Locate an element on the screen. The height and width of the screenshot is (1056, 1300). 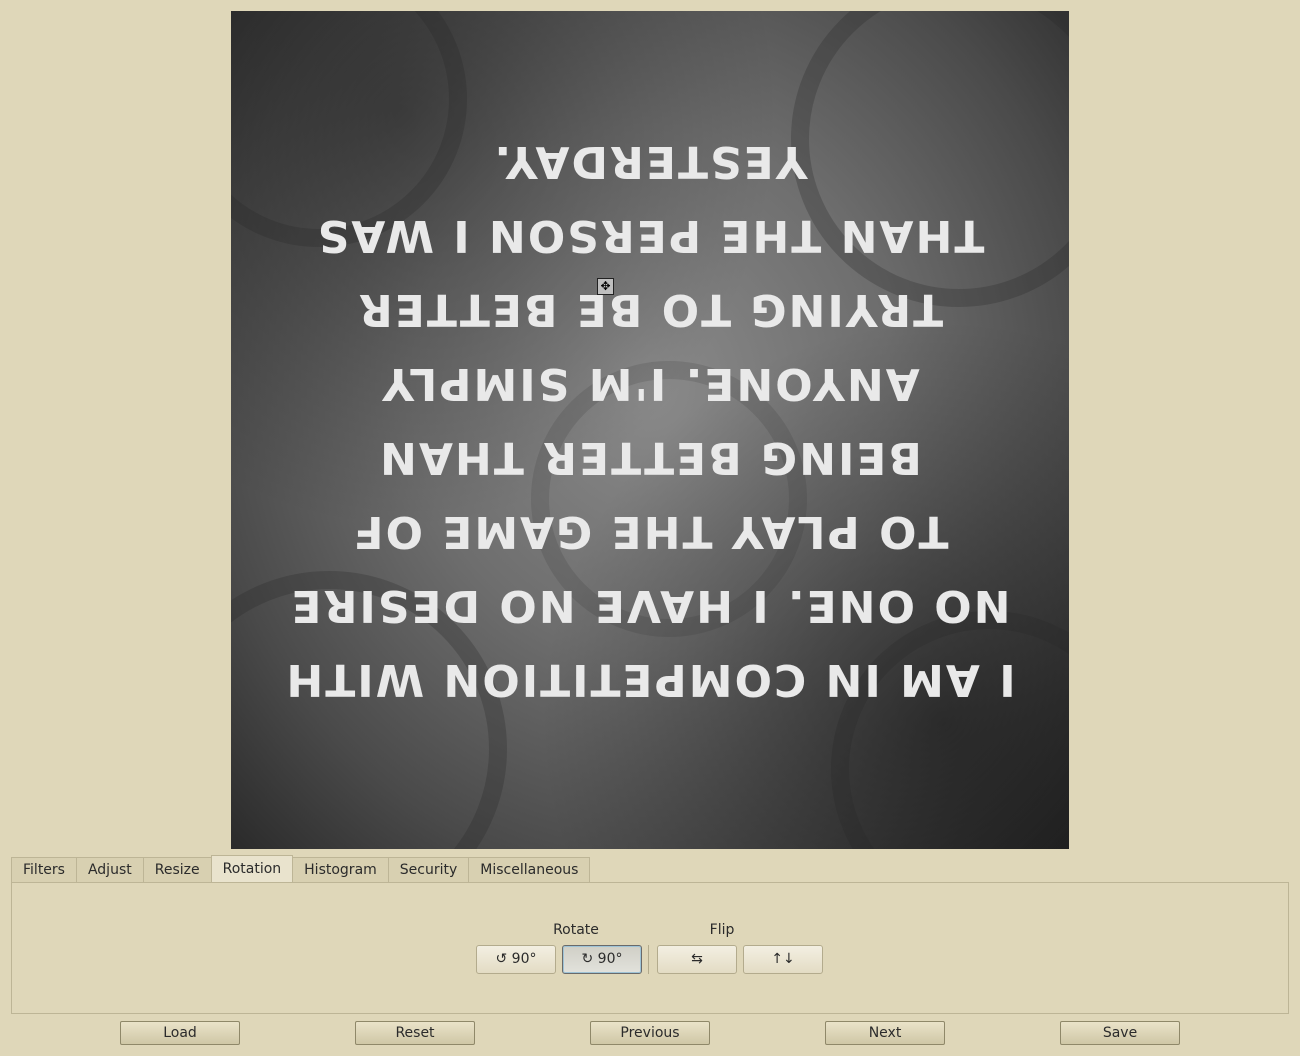
quote-line: THAN THE PERSON I WAS is located at coordinates (650, 235).